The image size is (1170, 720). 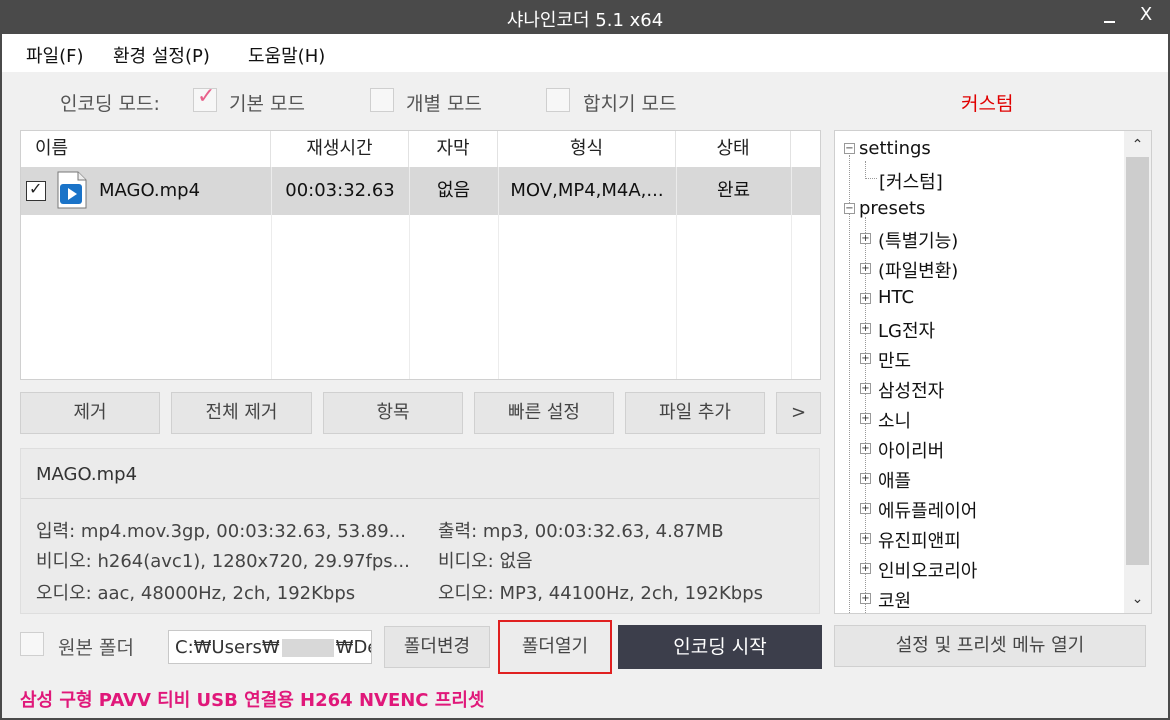 I want to click on quick-settings-button: 빠른 설정, so click(x=544, y=413).